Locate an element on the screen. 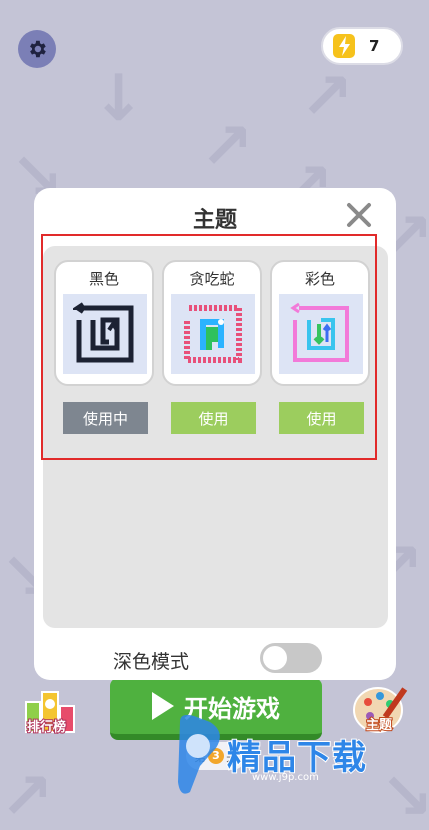  energy-count: 7 is located at coordinates (374, 46).